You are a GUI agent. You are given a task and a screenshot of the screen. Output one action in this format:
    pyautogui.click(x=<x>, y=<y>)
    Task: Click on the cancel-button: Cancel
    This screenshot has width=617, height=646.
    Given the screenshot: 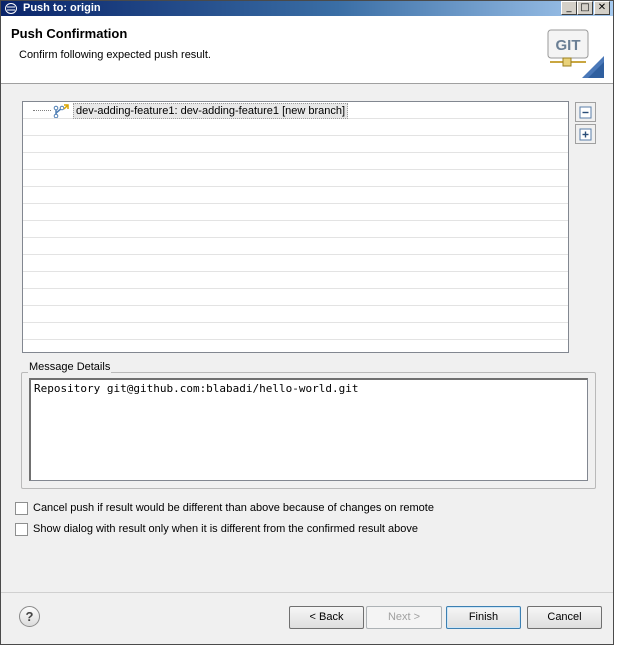 What is the action you would take?
    pyautogui.click(x=564, y=617)
    